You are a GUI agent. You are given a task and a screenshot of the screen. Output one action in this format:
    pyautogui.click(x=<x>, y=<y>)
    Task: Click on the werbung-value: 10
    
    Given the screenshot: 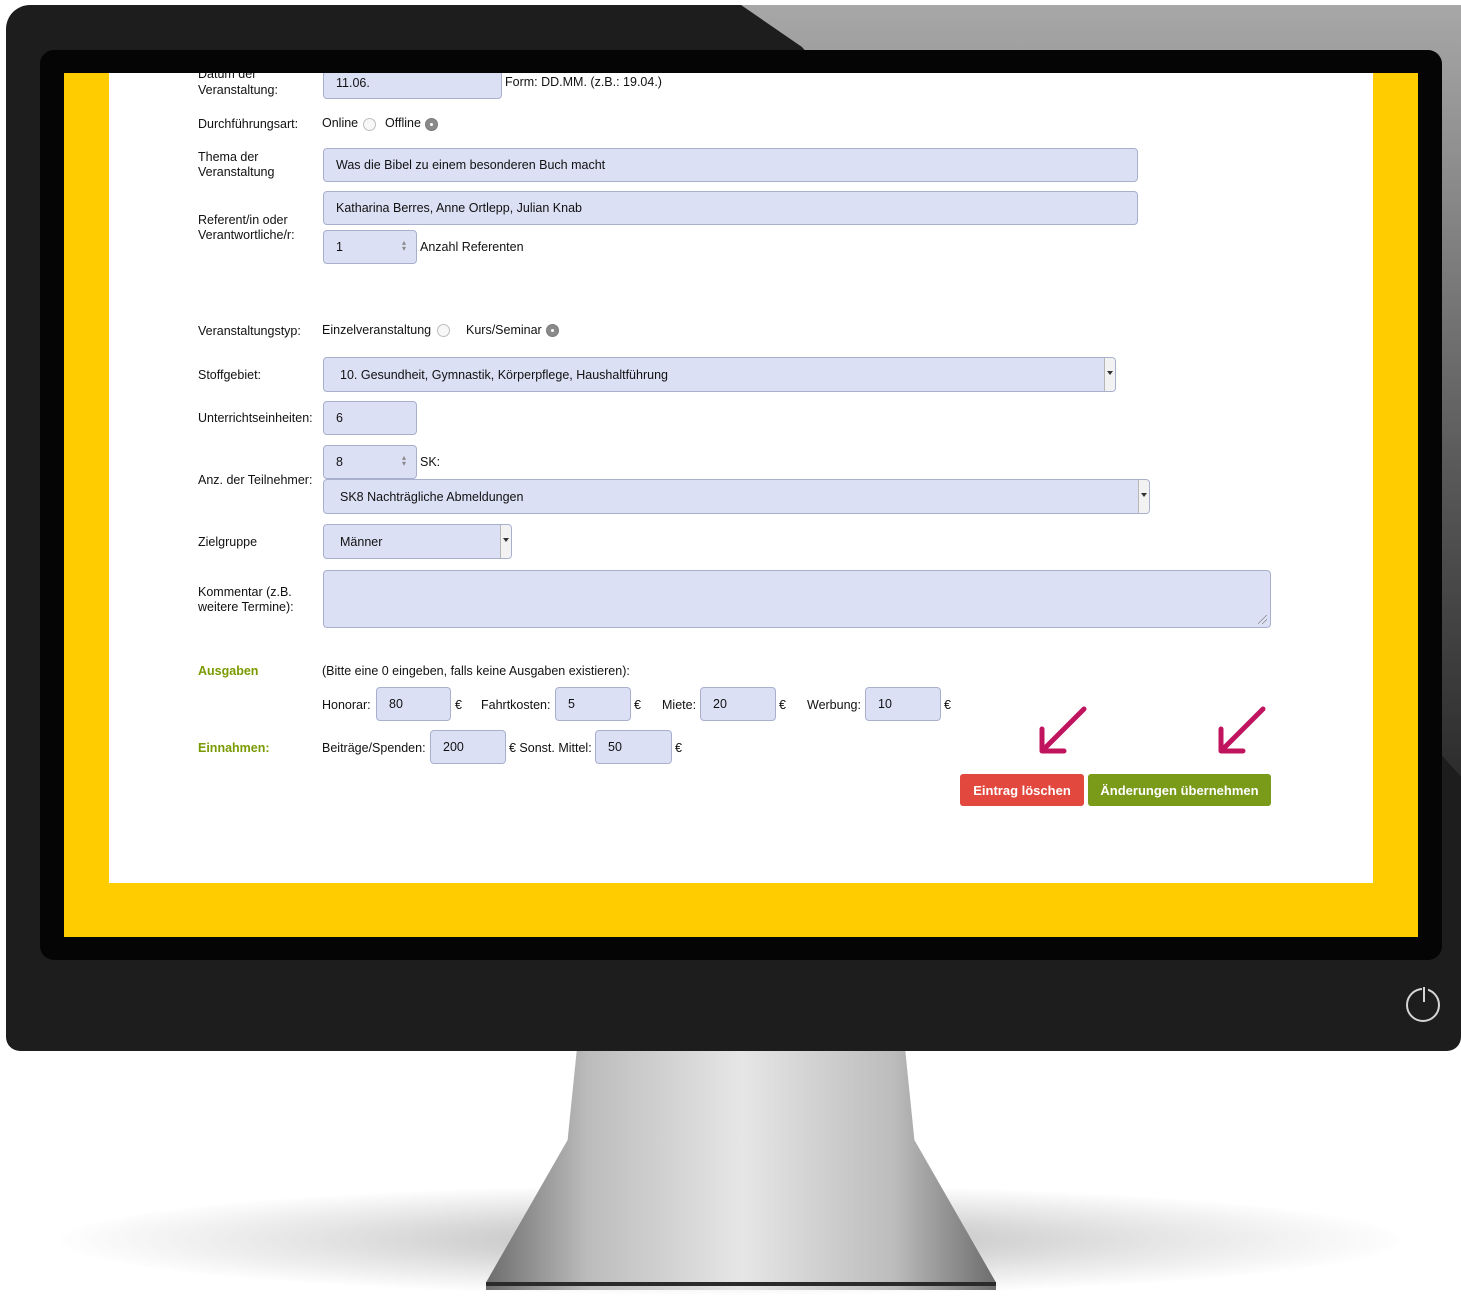 What is the action you would take?
    pyautogui.click(x=885, y=704)
    